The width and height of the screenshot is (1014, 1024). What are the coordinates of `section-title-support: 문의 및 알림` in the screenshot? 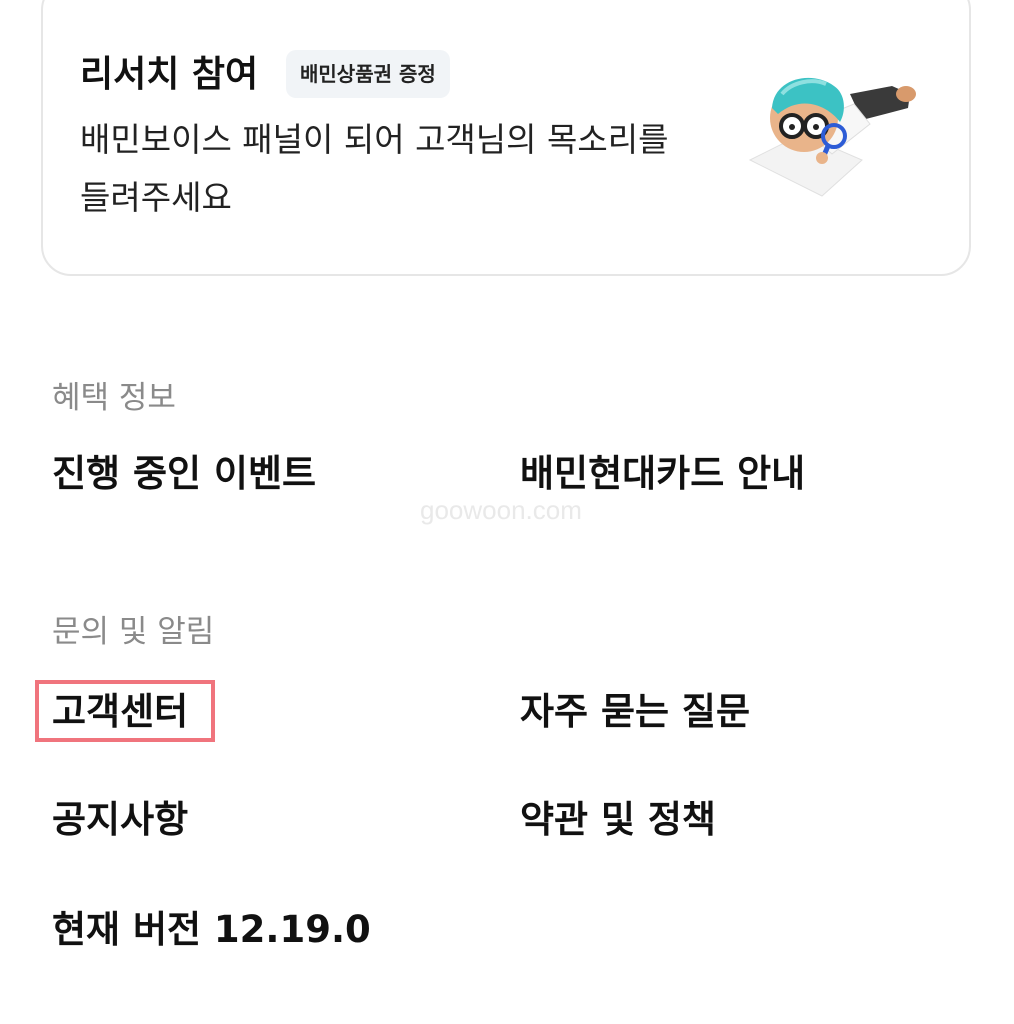 It's located at (133, 632).